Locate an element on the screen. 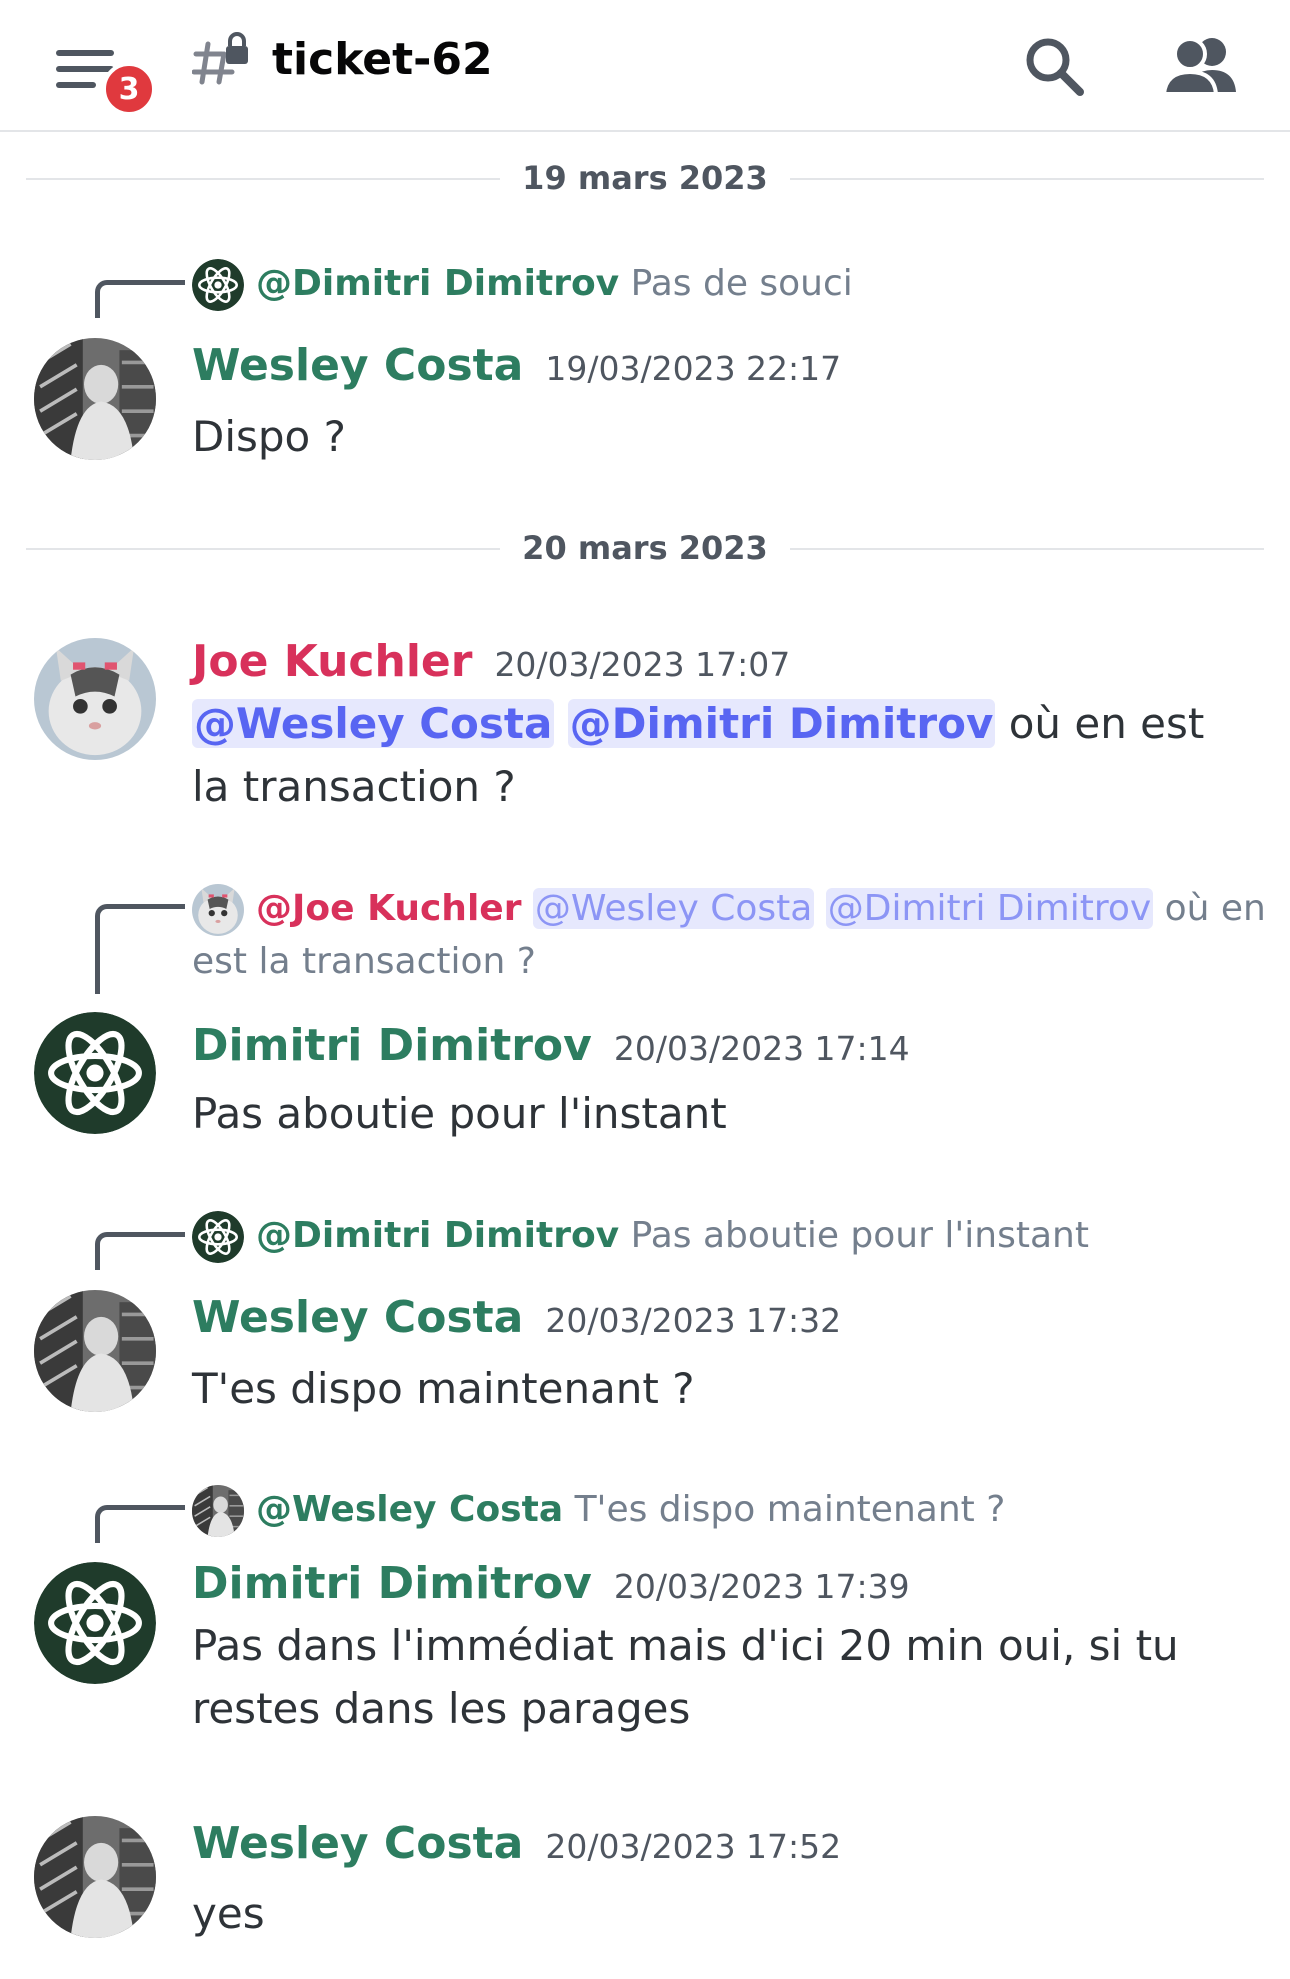  date-divider-label: 19 mars 2023 is located at coordinates (645, 178).